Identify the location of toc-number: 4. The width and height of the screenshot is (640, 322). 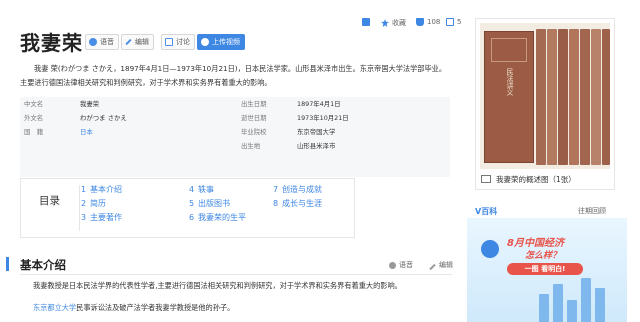
(192, 189).